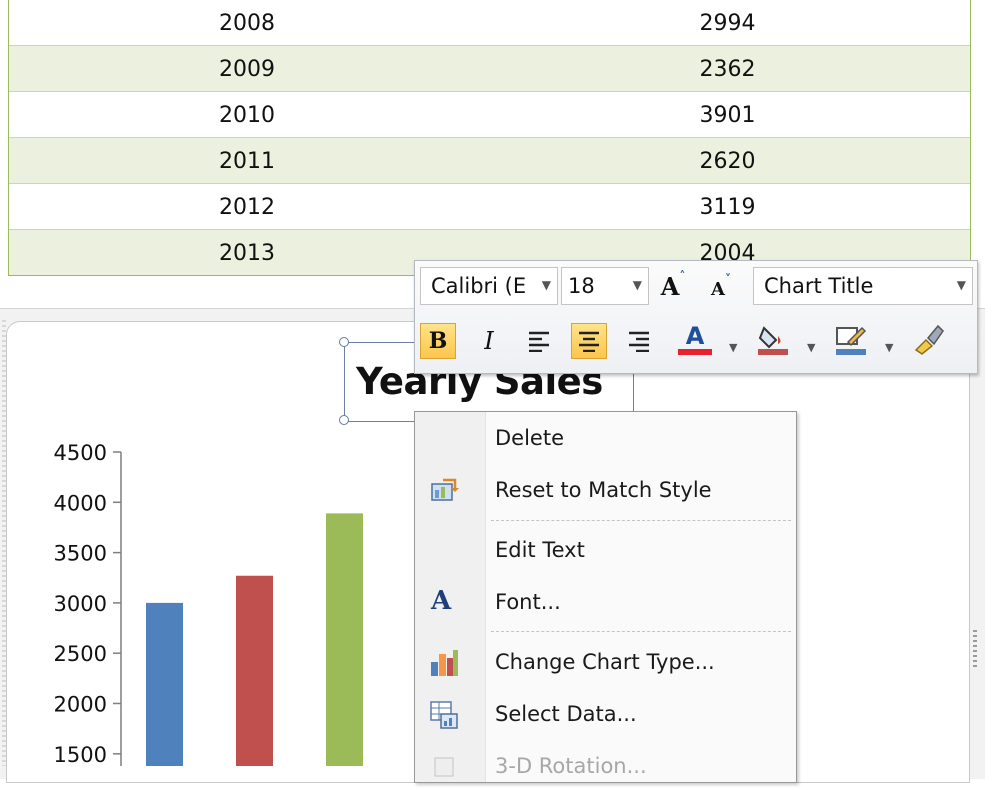 This screenshot has height=790, width=1000. What do you see at coordinates (605, 440) in the screenshot?
I see `menu-item-delete: Delete` at bounding box center [605, 440].